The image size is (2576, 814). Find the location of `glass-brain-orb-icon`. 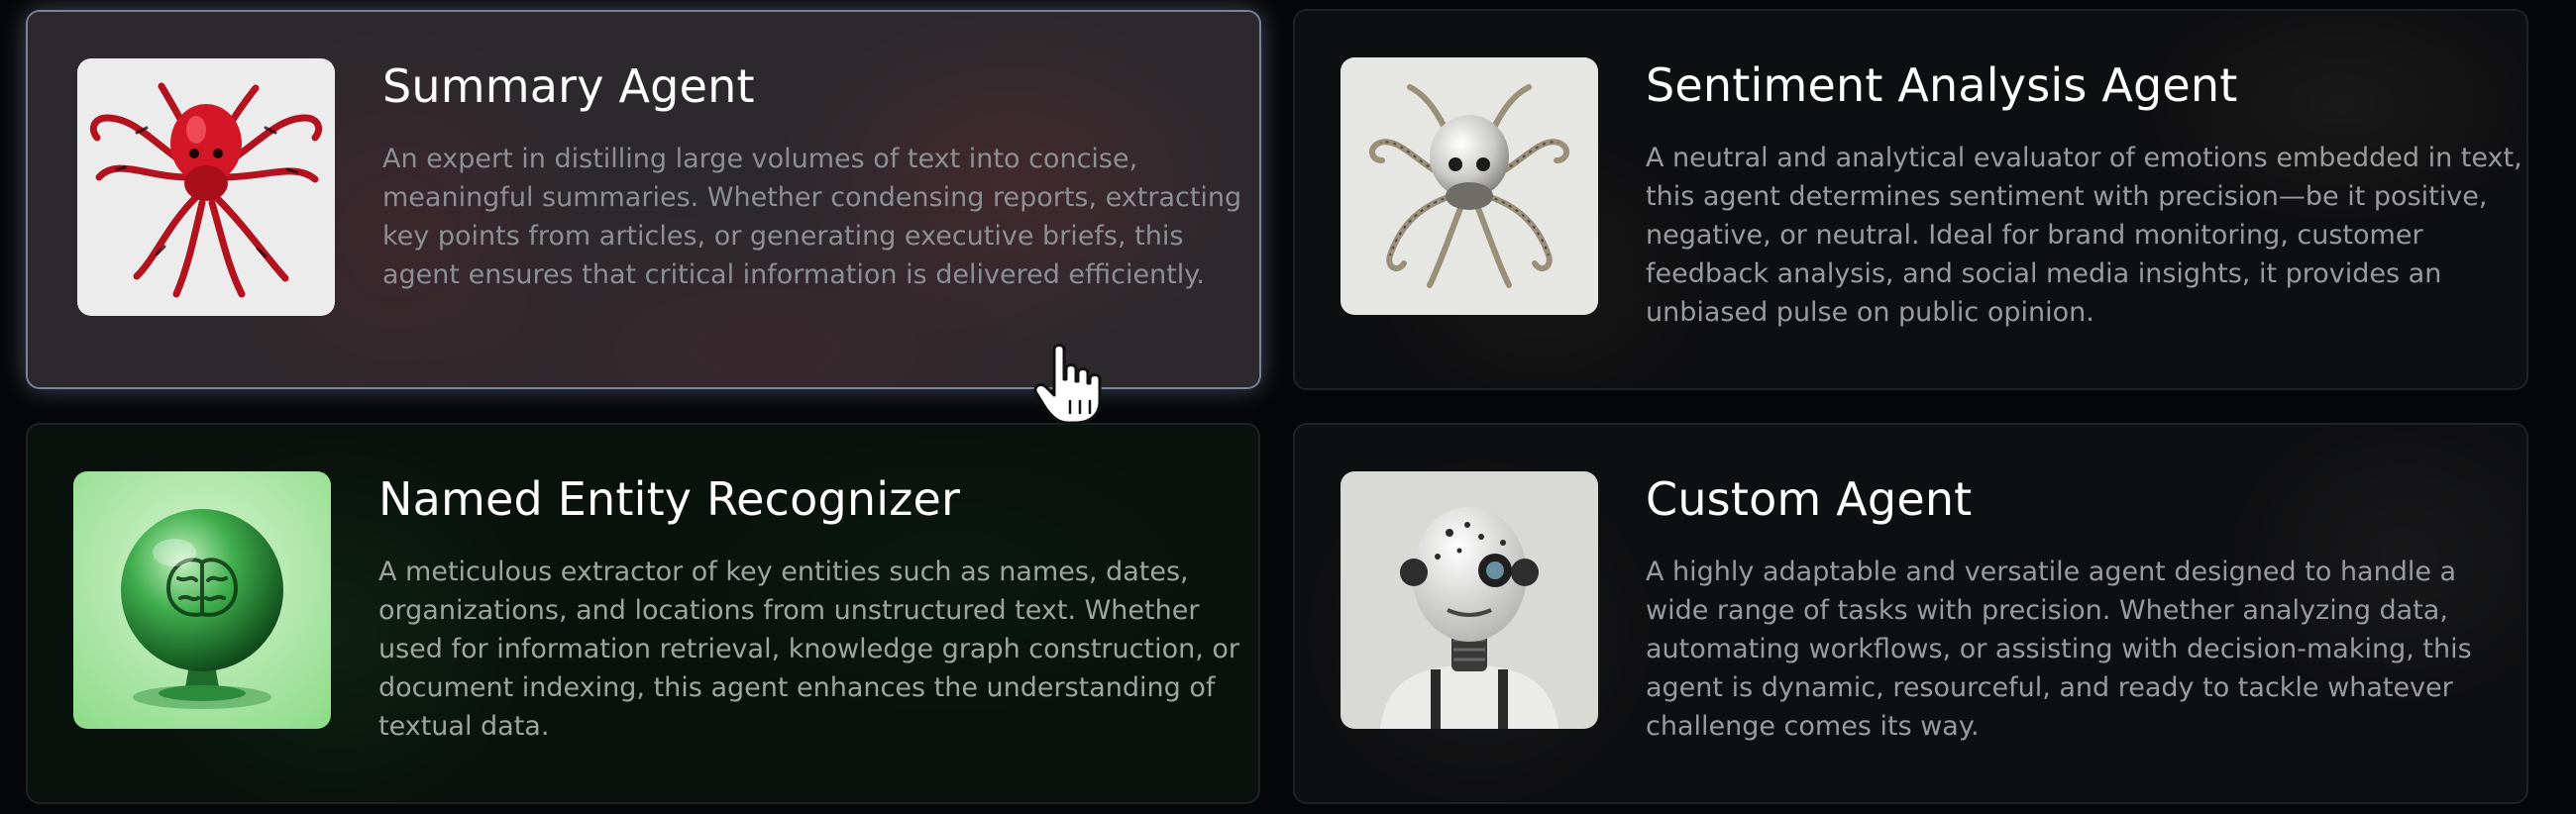

glass-brain-orb-icon is located at coordinates (202, 600).